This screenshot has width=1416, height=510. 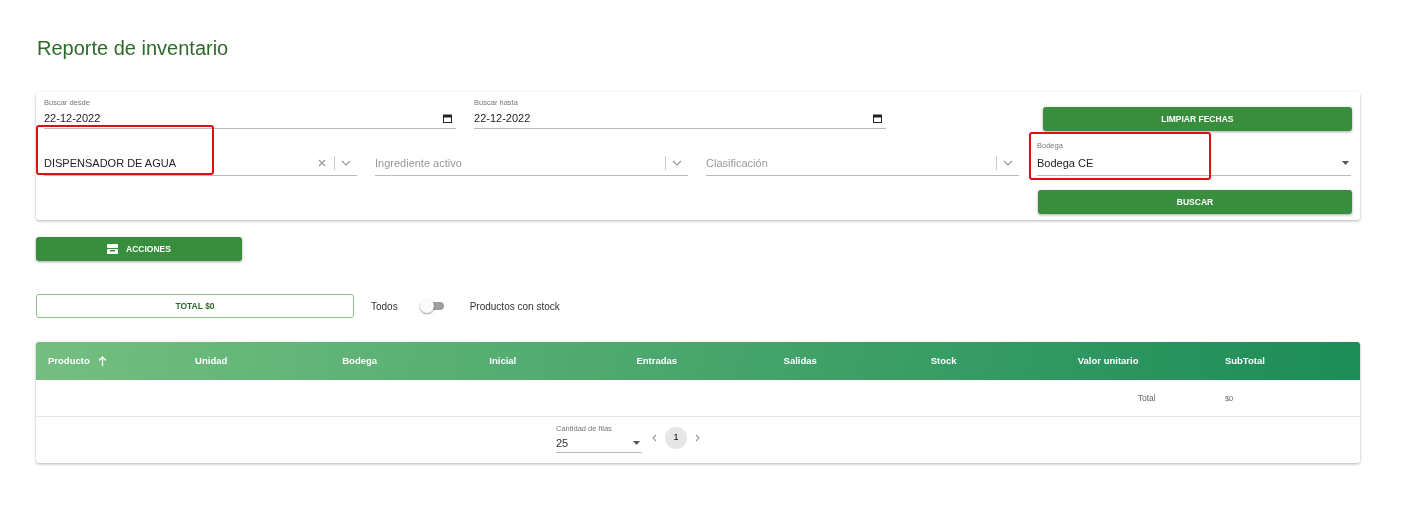 I want to click on next-page-icon, so click(x=697, y=438).